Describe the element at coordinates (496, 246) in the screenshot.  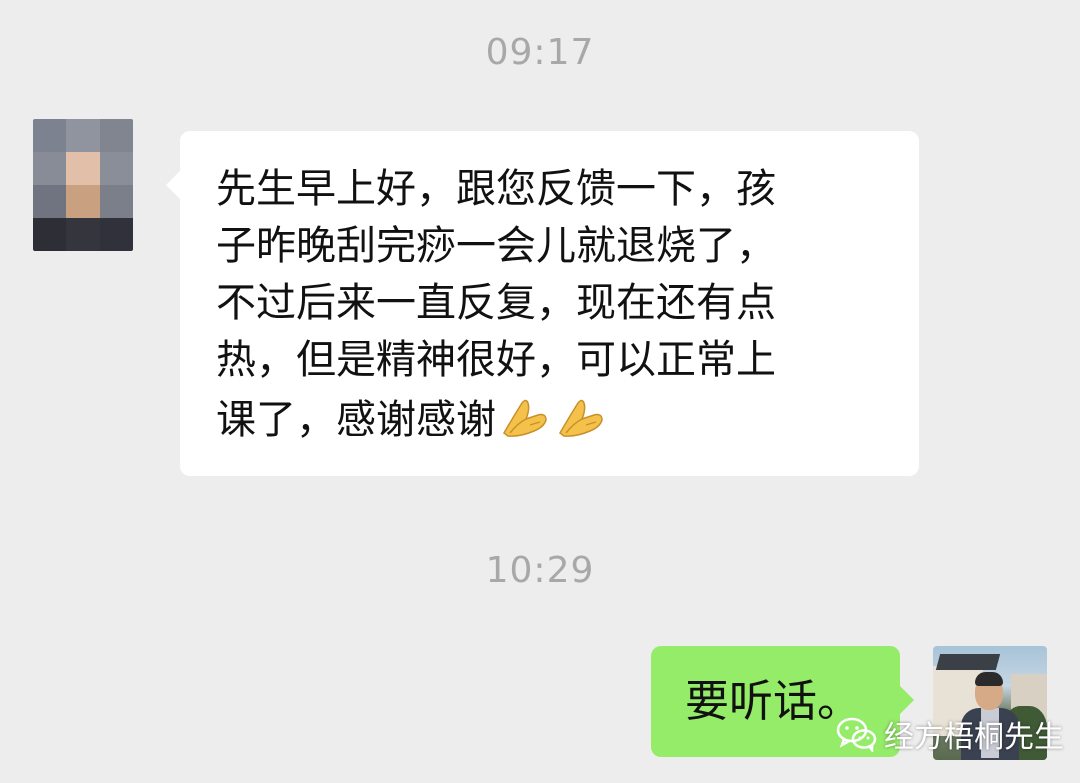
I see `message-line: 子昨晚刮完痧一会儿就退烧了，` at that location.